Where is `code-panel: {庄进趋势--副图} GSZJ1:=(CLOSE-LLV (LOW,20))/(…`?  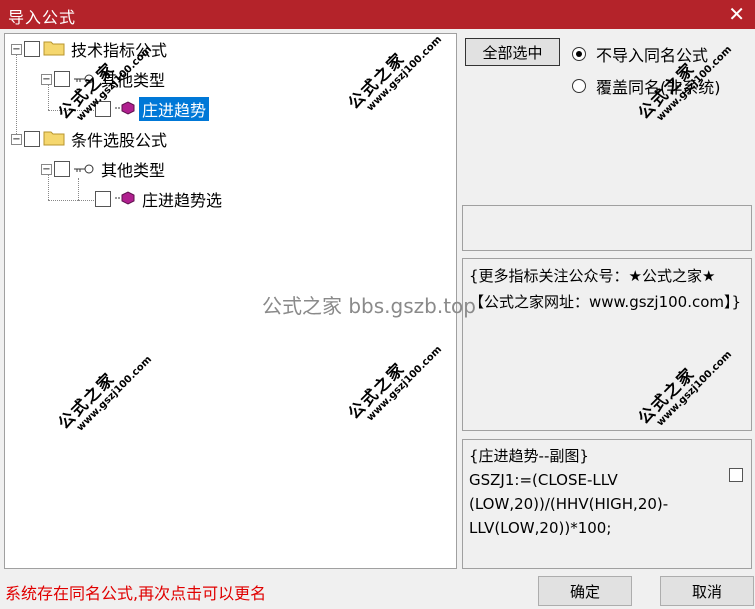
code-panel: {庄进趋势--副图} GSZJ1:=(CLOSE-LLV (LOW,20))/(… is located at coordinates (607, 504).